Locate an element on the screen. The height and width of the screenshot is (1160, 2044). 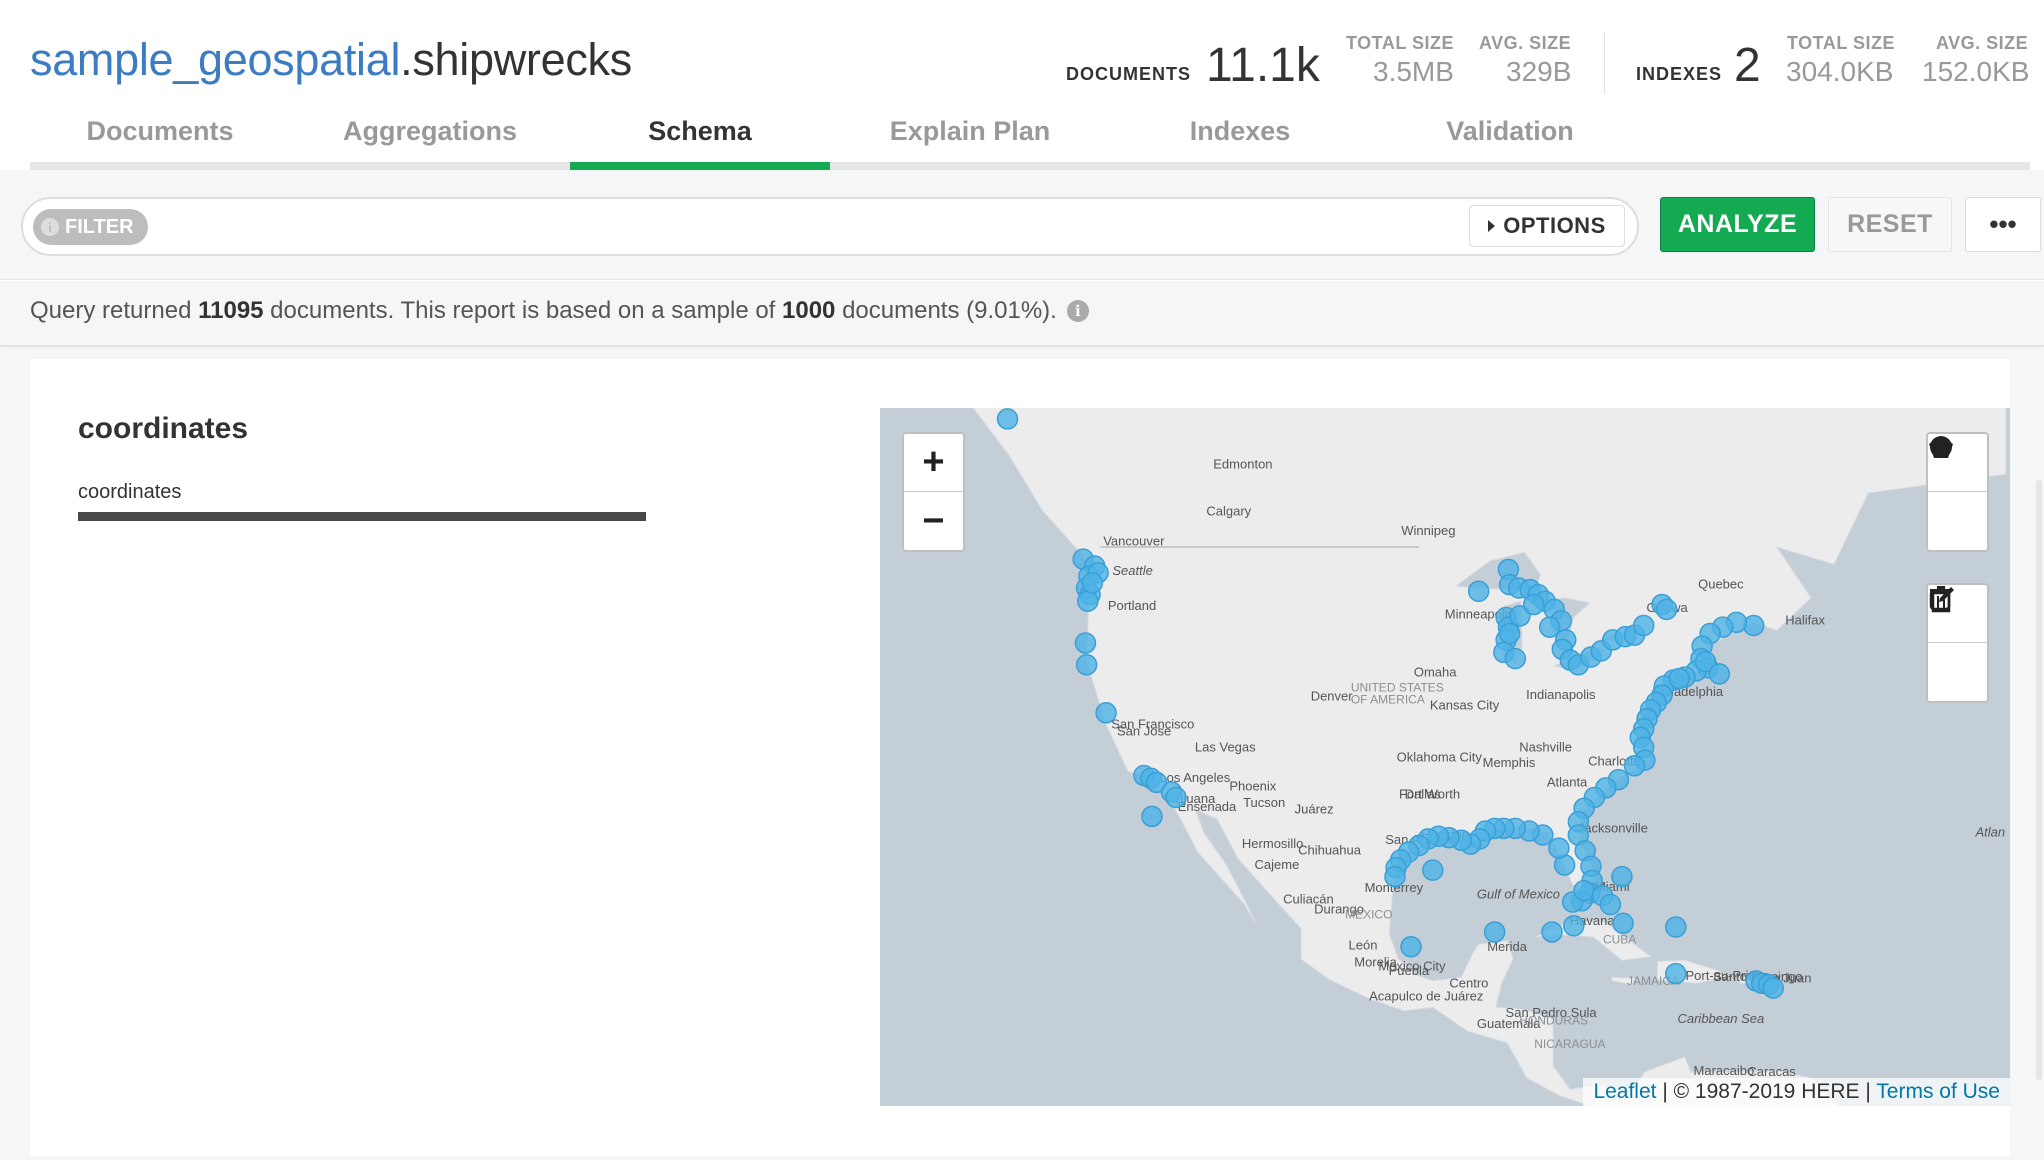
map-place-label: Denver is located at coordinates (1332, 696).